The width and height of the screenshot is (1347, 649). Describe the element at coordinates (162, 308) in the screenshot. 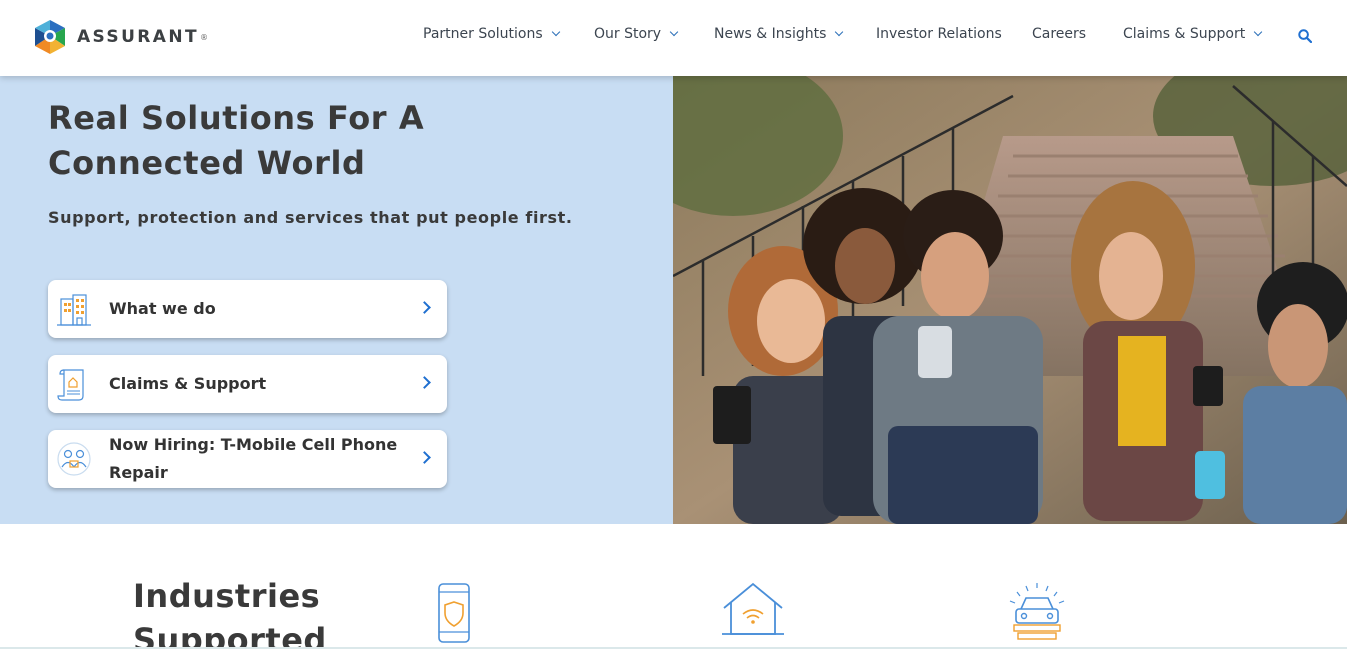

I see `card-label: What we do` at that location.